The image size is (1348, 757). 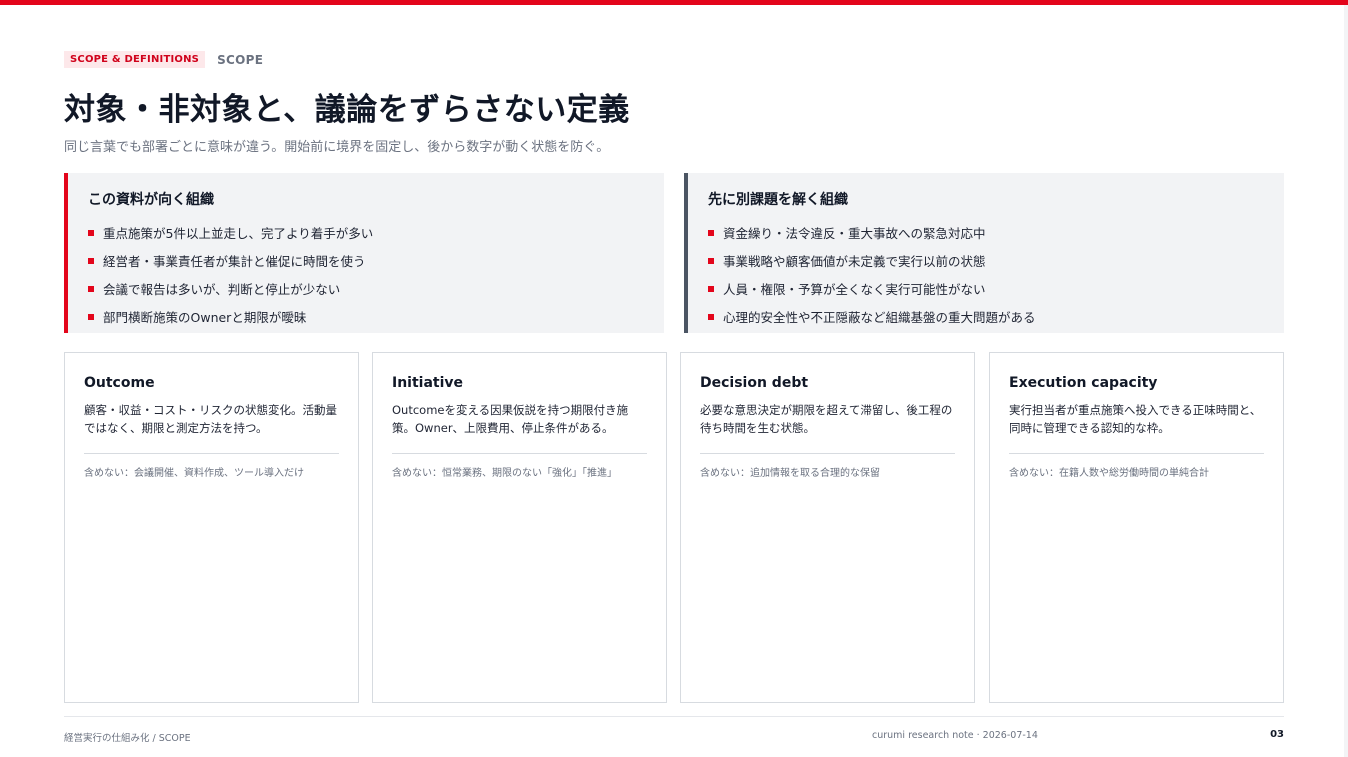 What do you see at coordinates (238, 233) in the screenshot?
I see `list-item-text: 重点施策が5件以上並走し、完了より着手が多い` at bounding box center [238, 233].